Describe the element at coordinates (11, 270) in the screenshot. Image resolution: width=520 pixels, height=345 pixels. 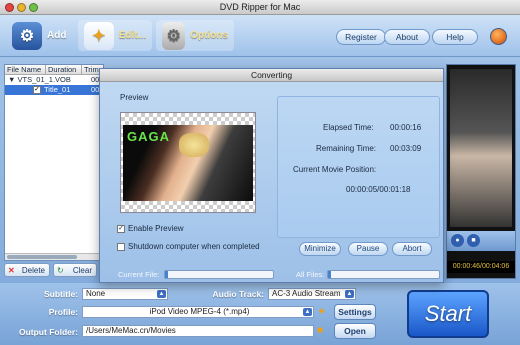
I see `delete-x-icon: ✕` at that location.